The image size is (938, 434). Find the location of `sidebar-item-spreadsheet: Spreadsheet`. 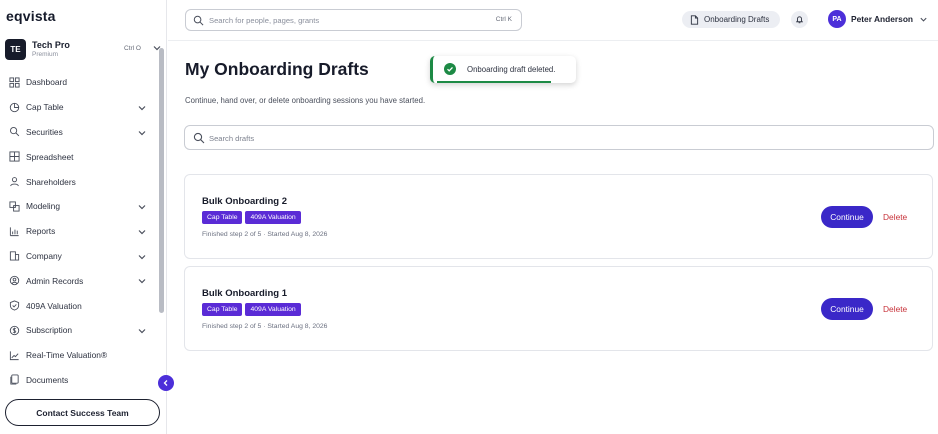

sidebar-item-spreadsheet: Spreadsheet is located at coordinates (80, 156).